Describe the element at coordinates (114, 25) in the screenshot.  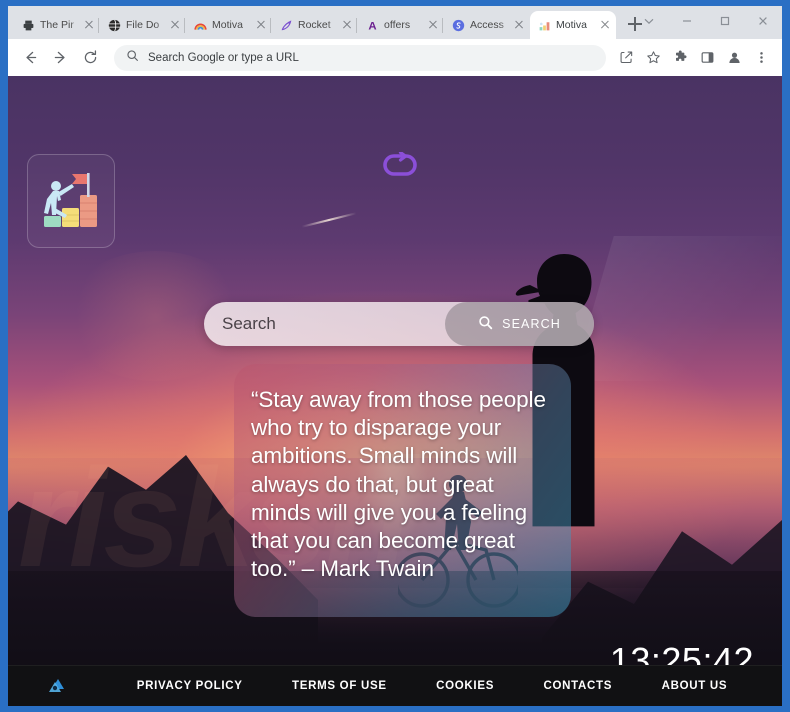
I see `globe-icon` at that location.